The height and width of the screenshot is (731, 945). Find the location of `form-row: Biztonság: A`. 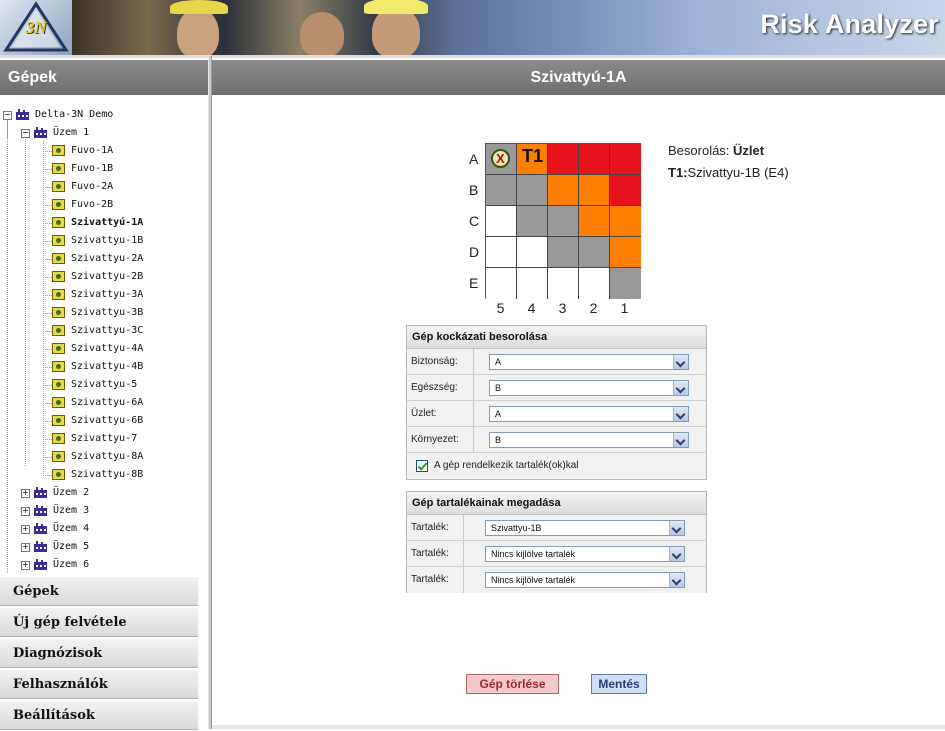

form-row: Biztonság: A is located at coordinates (556, 362).